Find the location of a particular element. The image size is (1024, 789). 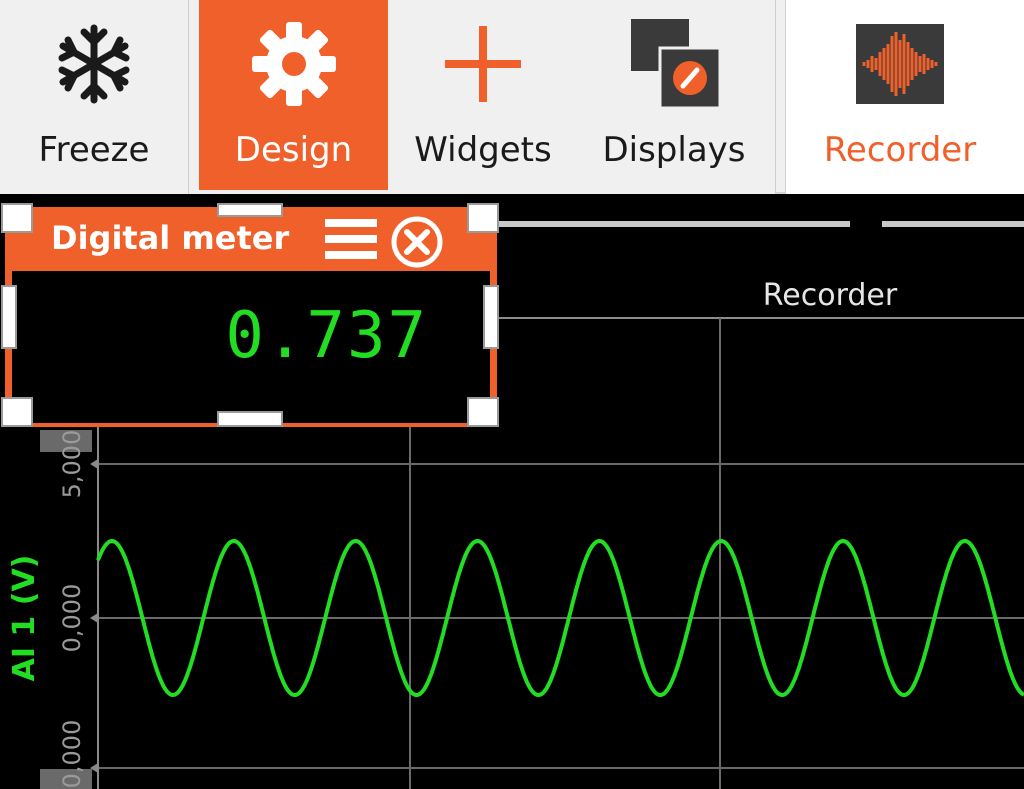

close-icon is located at coordinates (417, 242).